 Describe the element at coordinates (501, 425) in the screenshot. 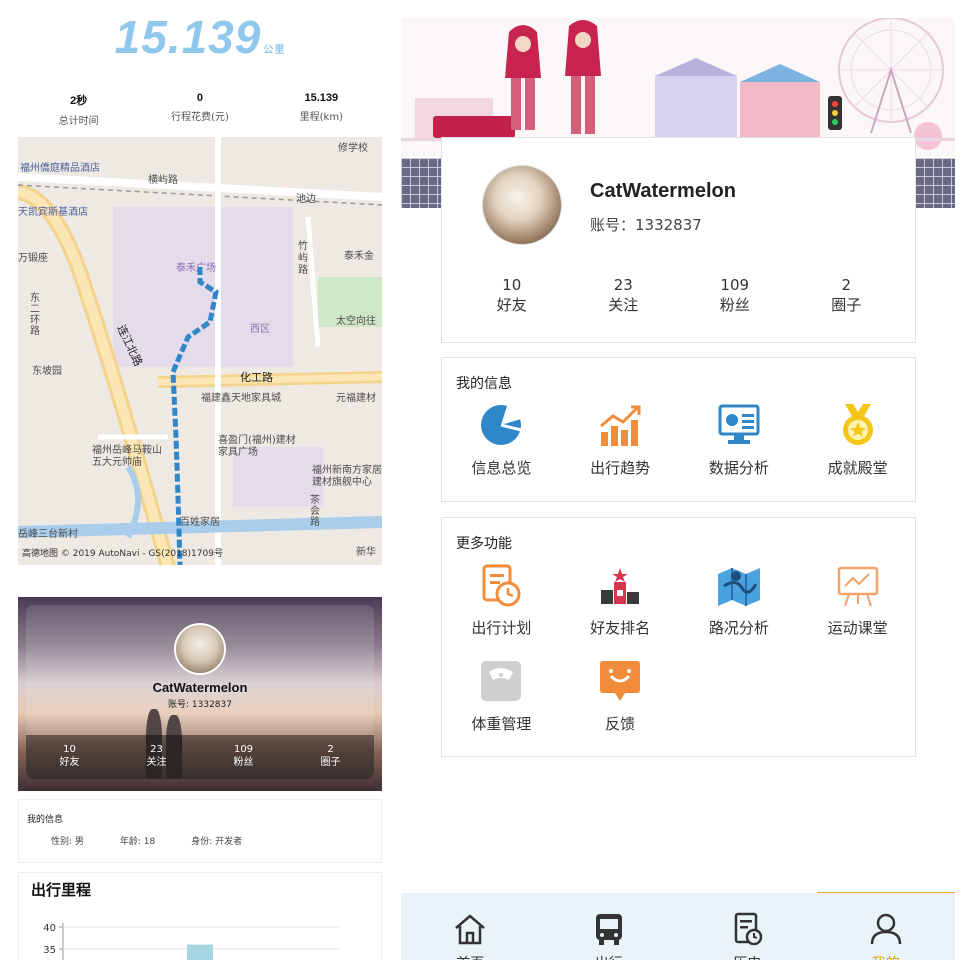

I see `pie-chart-icon` at that location.